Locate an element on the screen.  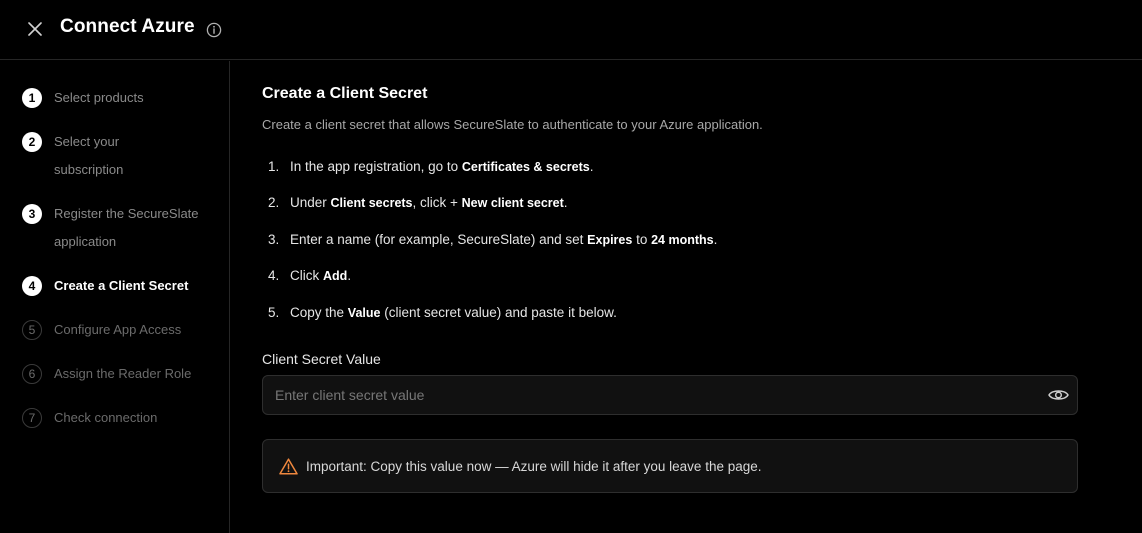
text-run: In the app registration, go to is located at coordinates (376, 166).